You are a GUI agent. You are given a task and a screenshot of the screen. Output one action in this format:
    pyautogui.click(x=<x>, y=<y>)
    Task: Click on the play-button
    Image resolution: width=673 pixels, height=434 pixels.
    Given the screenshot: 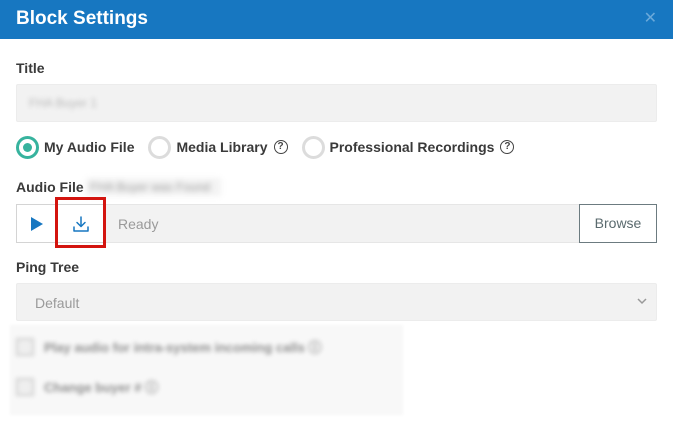 What is the action you would take?
    pyautogui.click(x=36, y=223)
    